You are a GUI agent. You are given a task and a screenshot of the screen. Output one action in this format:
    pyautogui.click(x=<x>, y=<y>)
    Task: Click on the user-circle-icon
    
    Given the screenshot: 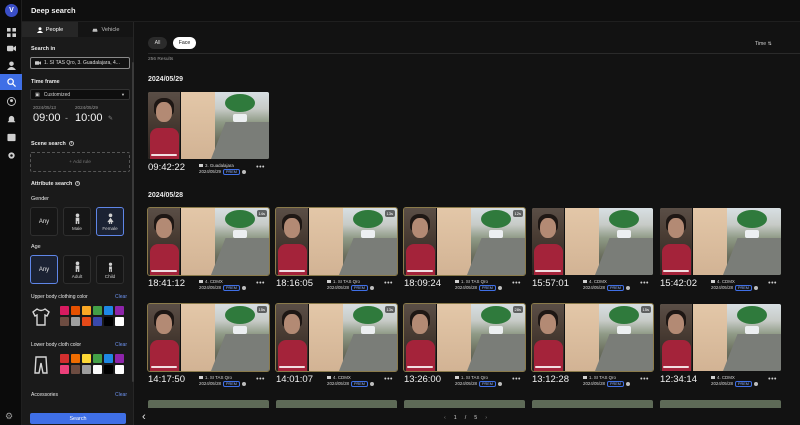 What is the action you would take?
    pyautogui.click(x=11, y=101)
    